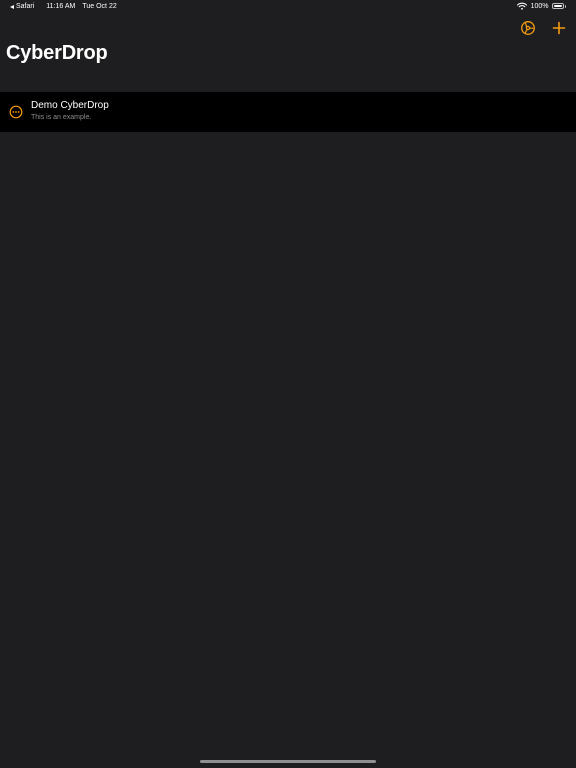 This screenshot has height=768, width=576. I want to click on back-caret-icon, so click(12, 6).